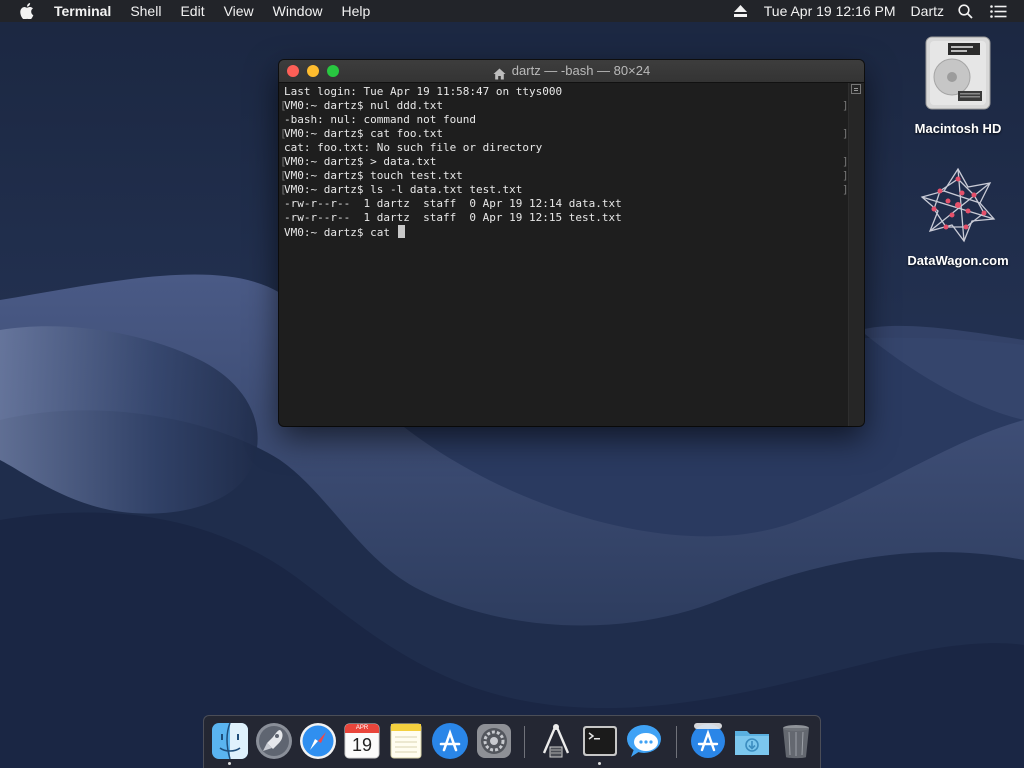 The image size is (1024, 768). I want to click on dock: APR 19, so click(512, 741).